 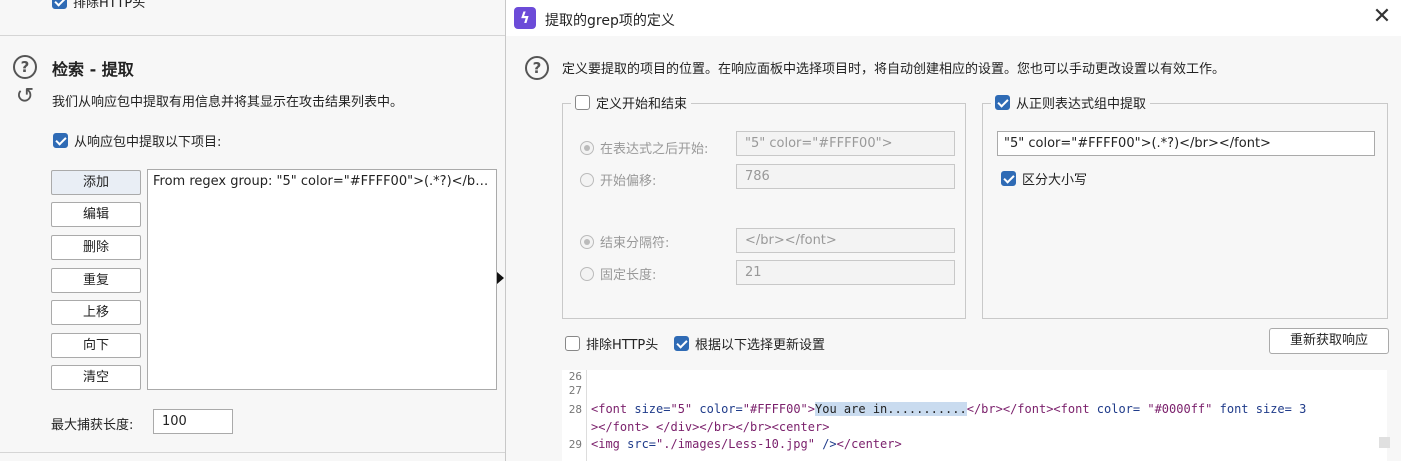 I want to click on start-after-label: 在表达式之后开始:, so click(x=654, y=149).